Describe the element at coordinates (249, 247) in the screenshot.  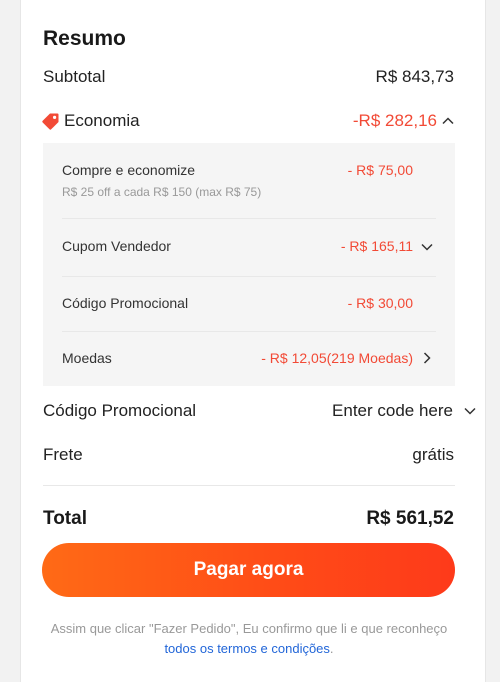
I see `breakdown-row-seller-coupon: Cupom Vendedor - R$ 165,11` at that location.